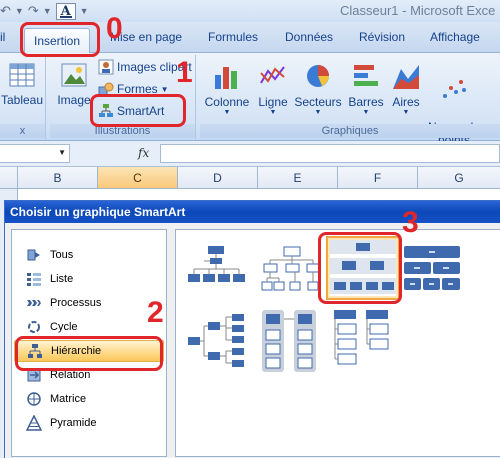 This screenshot has width=500, height=458. Describe the element at coordinates (22, 75) in the screenshot. I see `table-icon` at that location.